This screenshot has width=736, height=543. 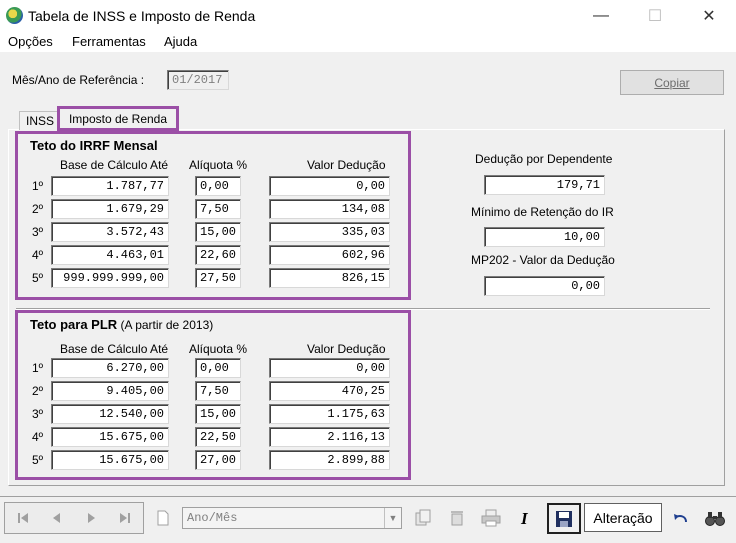 What do you see at coordinates (110, 232) in the screenshot?
I see `irrf-base-field: 3.572,43` at bounding box center [110, 232].